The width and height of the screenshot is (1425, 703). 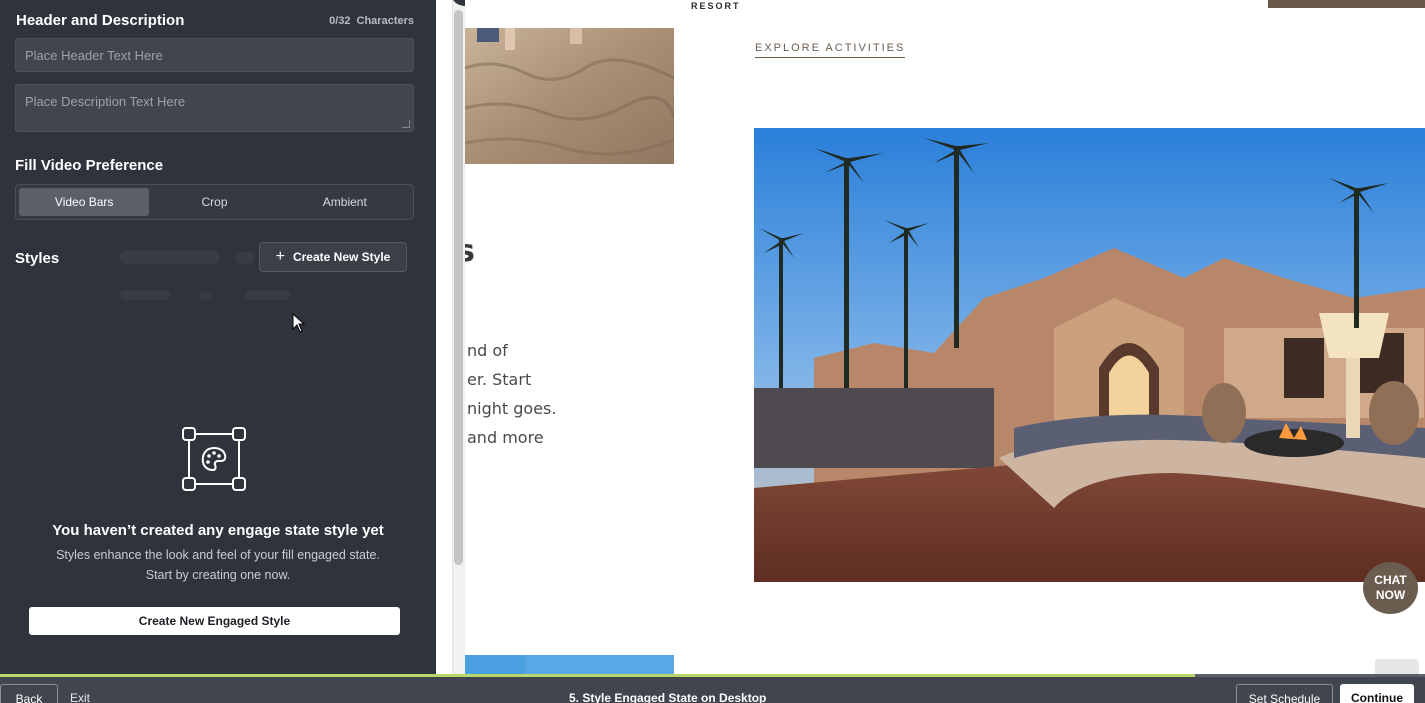 What do you see at coordinates (1390, 580) in the screenshot?
I see `chat-label-1: CHAT` at bounding box center [1390, 580].